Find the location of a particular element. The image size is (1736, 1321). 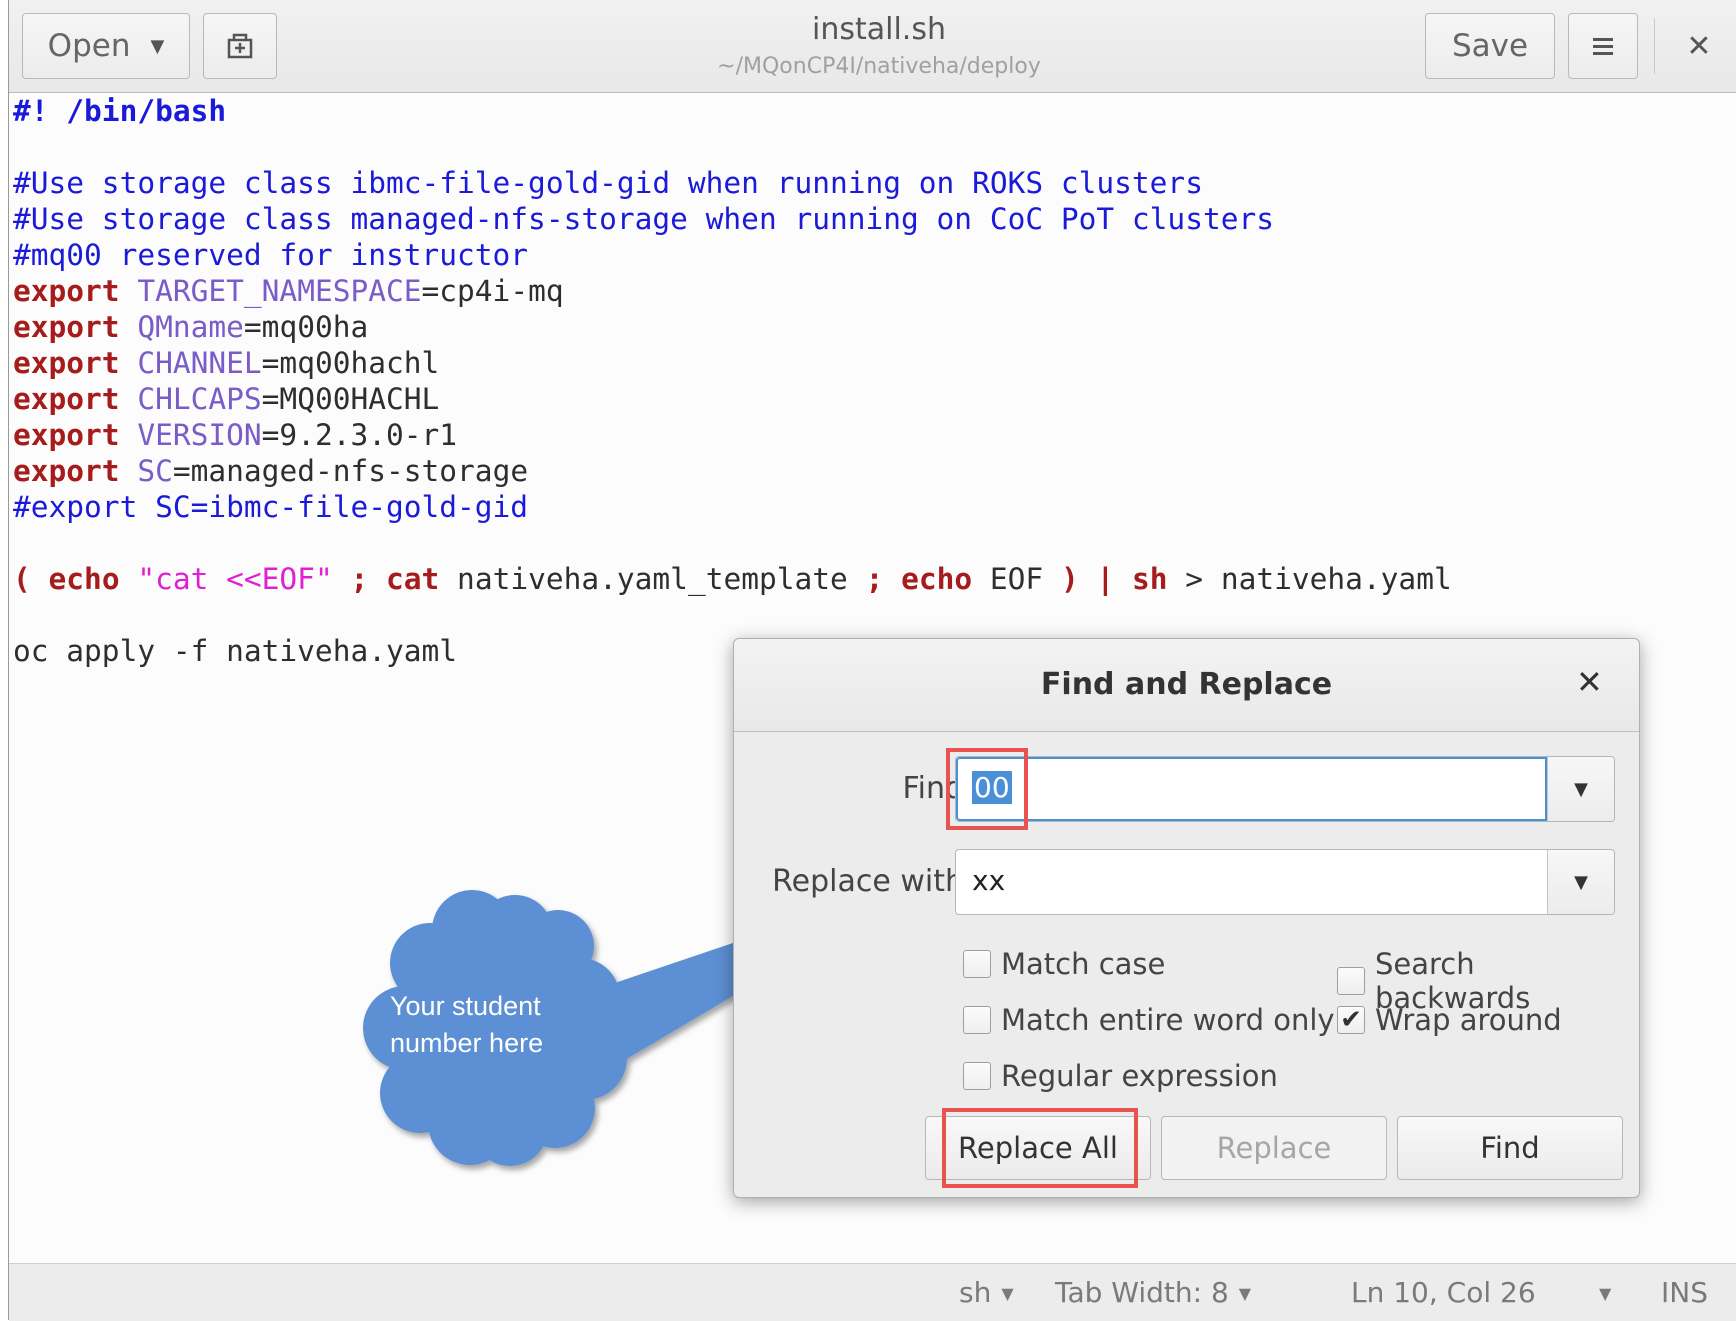

entire-word-checkbox: Match entire word only is located at coordinates (1149, 1020).